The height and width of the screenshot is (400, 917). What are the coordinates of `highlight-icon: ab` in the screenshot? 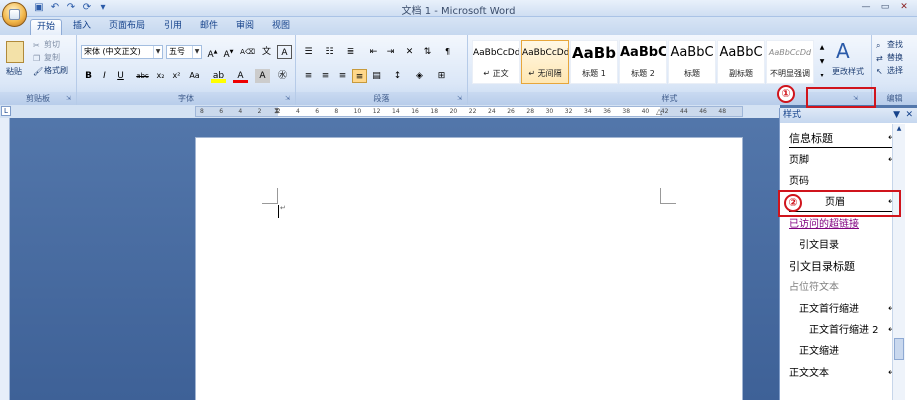 It's located at (218, 76).